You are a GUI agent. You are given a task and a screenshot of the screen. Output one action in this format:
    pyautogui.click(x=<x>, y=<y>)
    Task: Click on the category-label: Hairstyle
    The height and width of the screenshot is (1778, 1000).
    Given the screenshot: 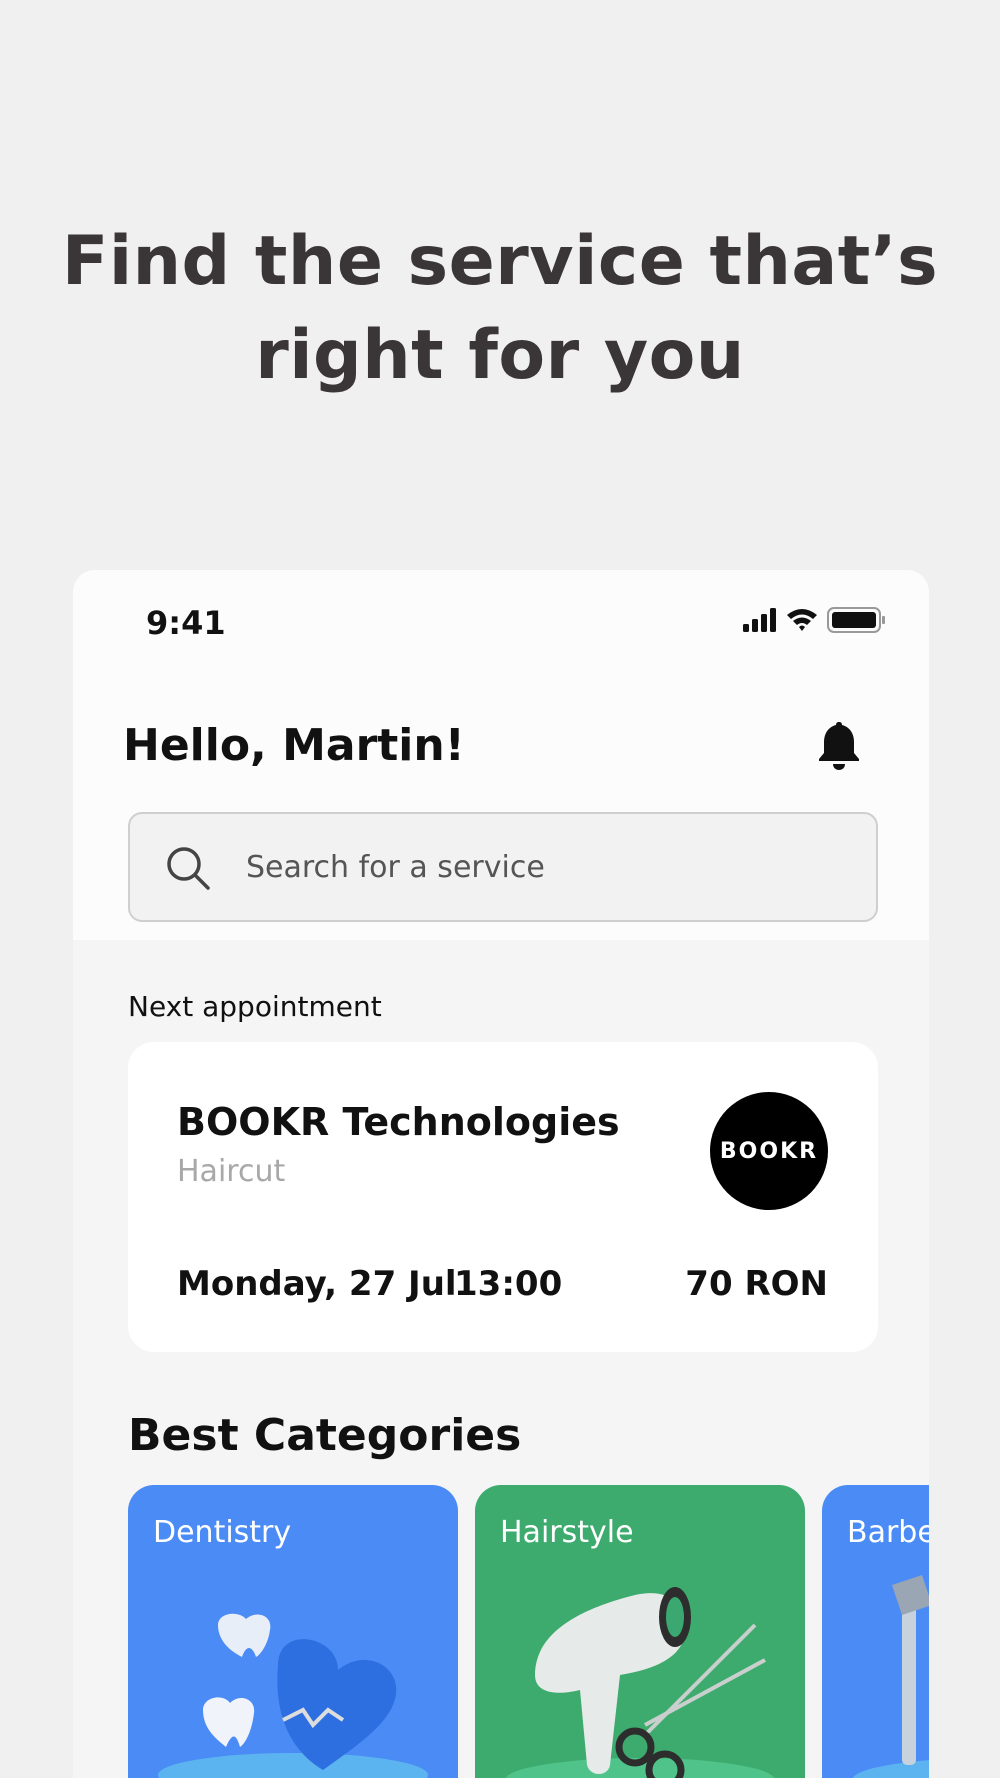 What is the action you would take?
    pyautogui.click(x=567, y=1532)
    